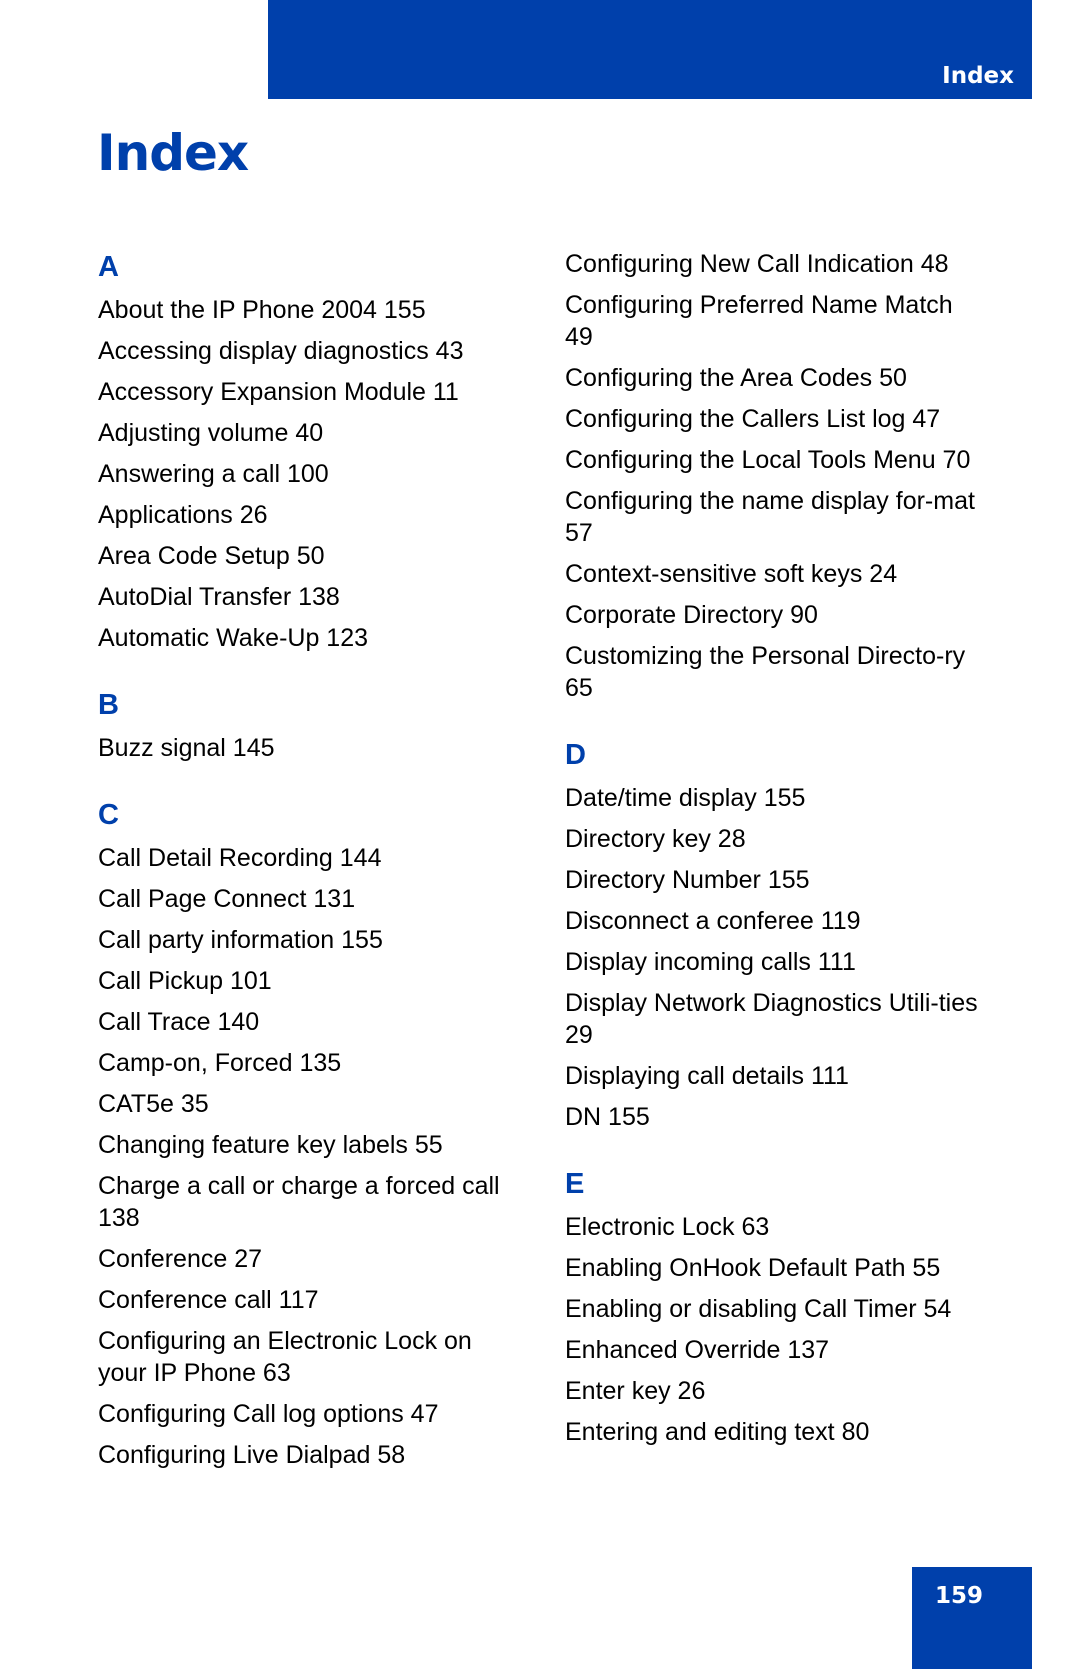  I want to click on index-entry: Enabling OnHook Default Path 55, so click(753, 1268).